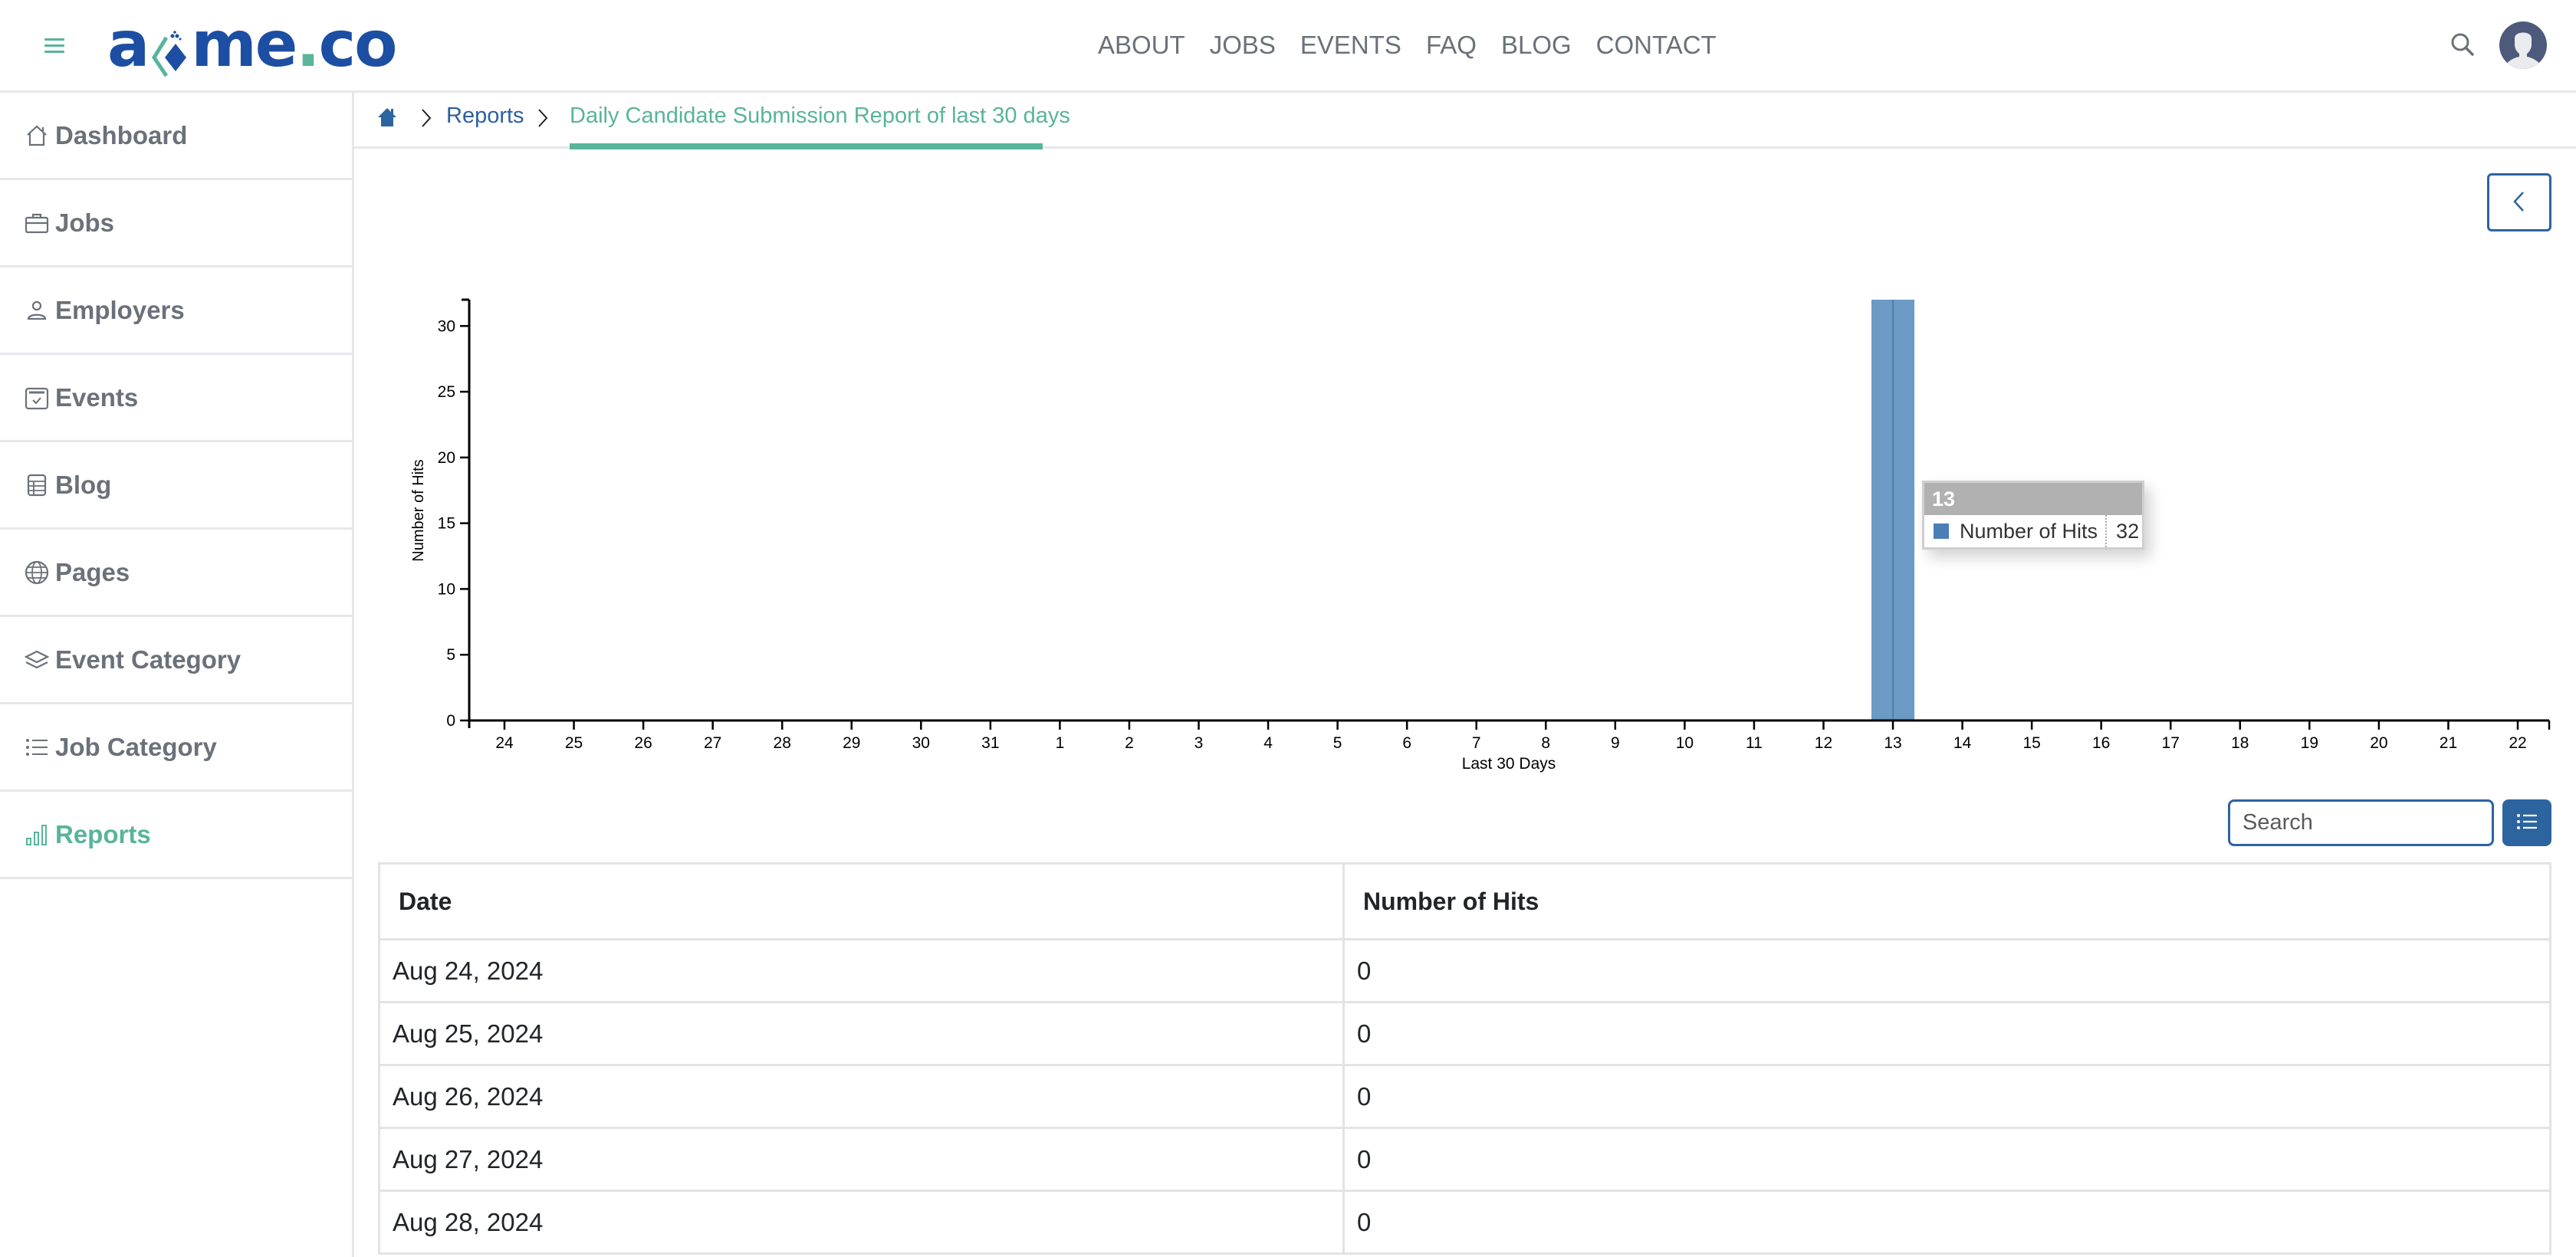 The height and width of the screenshot is (1257, 2576). What do you see at coordinates (861, 1033) in the screenshot?
I see `cell-date: Aug 25, 2024` at bounding box center [861, 1033].